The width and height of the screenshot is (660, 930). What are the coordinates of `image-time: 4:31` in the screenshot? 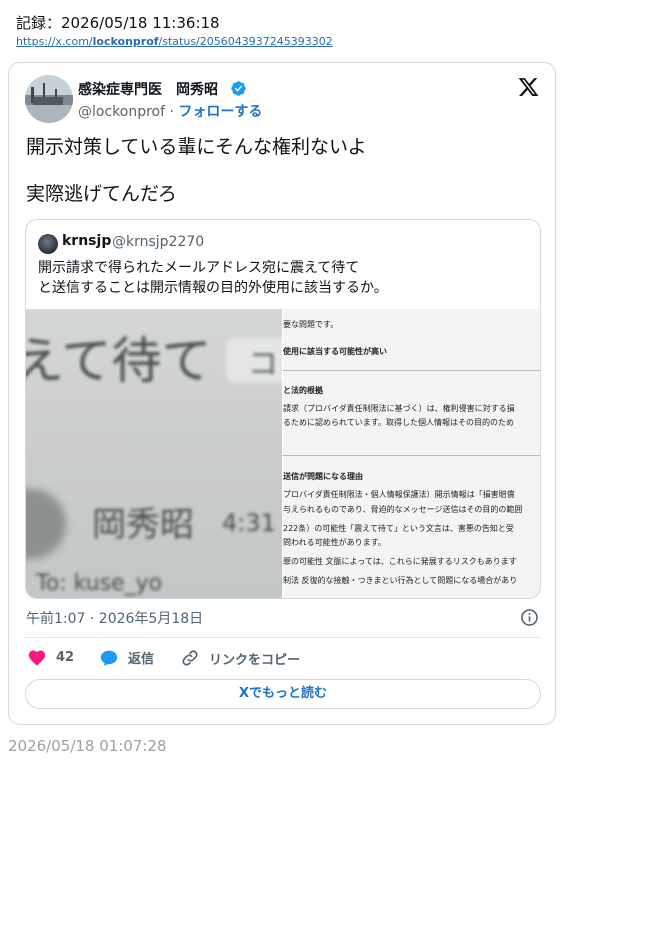 It's located at (249, 523).